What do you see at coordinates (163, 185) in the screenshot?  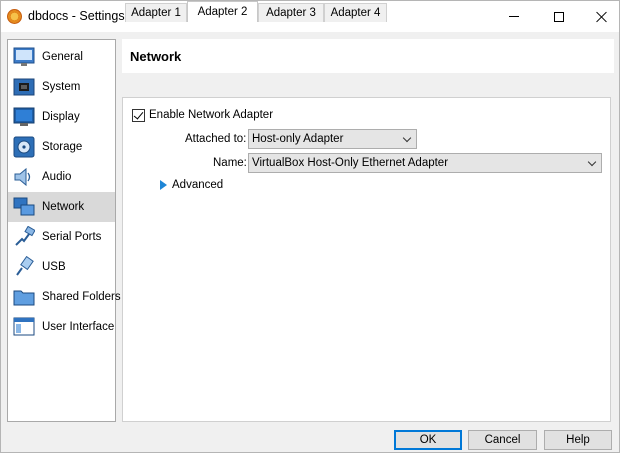 I see `expand-arrow-icon` at bounding box center [163, 185].